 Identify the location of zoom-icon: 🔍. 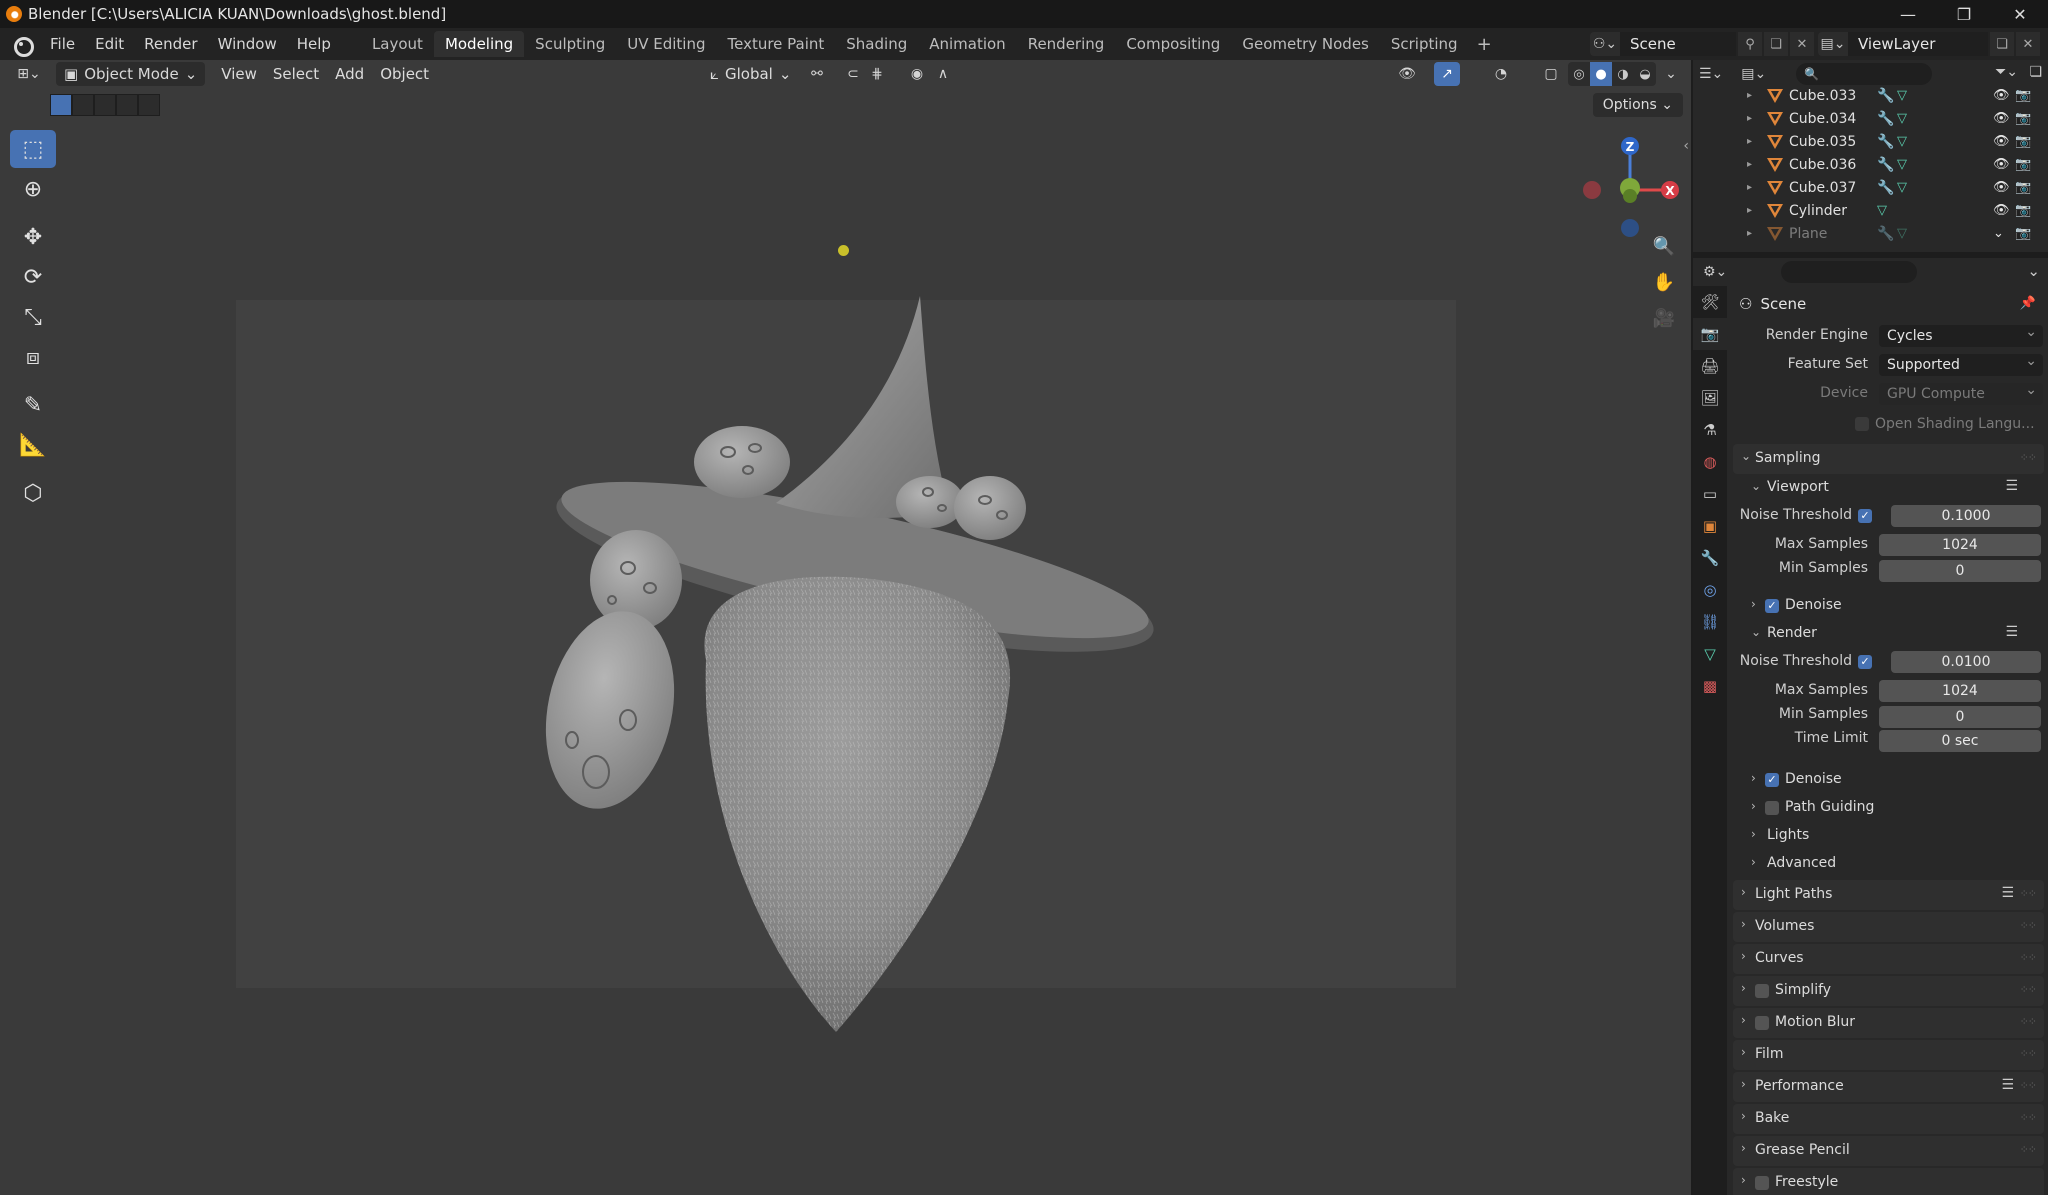
(1664, 246).